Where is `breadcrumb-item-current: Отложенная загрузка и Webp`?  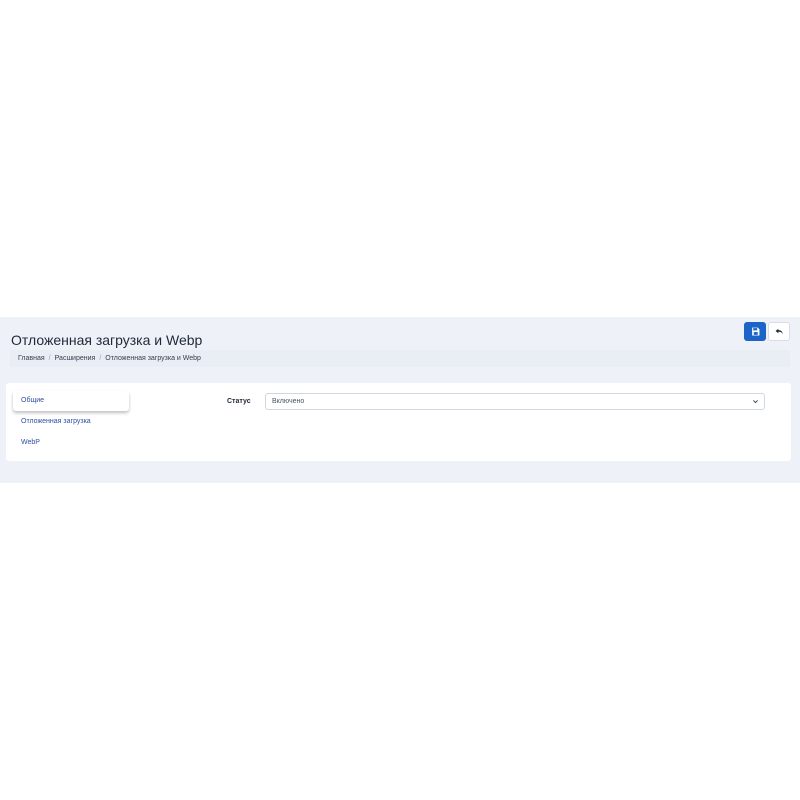 breadcrumb-item-current: Отложенная загрузка и Webp is located at coordinates (153, 358).